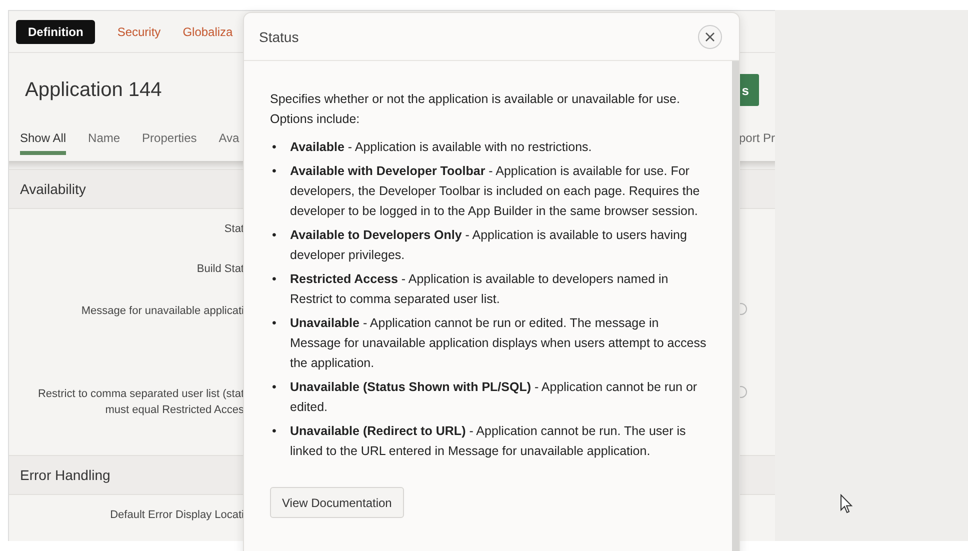 The image size is (968, 551). What do you see at coordinates (229, 143) in the screenshot?
I see `filter-tab: Ava` at bounding box center [229, 143].